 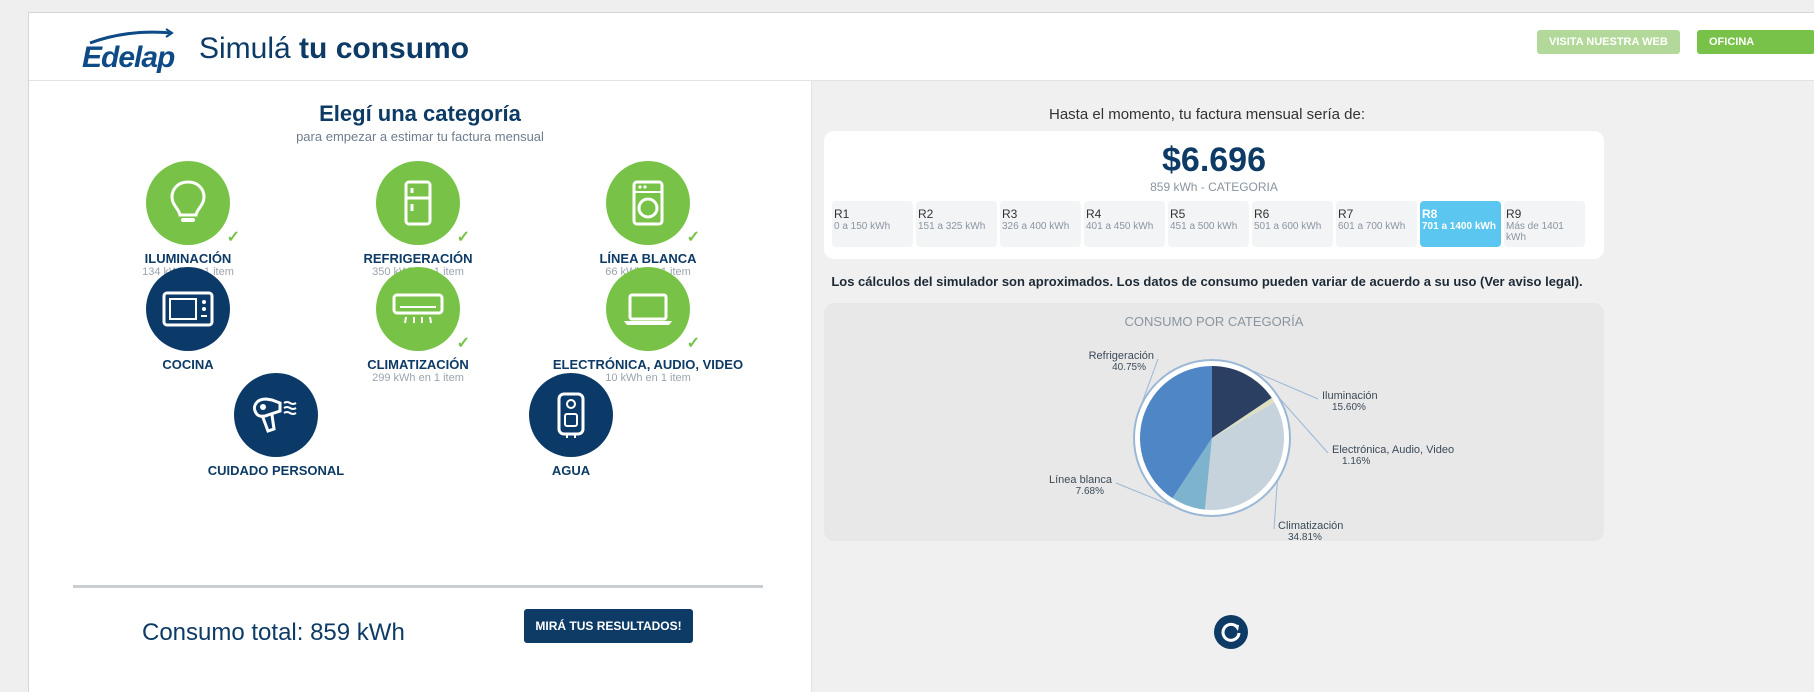 I want to click on category-name: LÍNEA BLANCA, so click(x=648, y=258).